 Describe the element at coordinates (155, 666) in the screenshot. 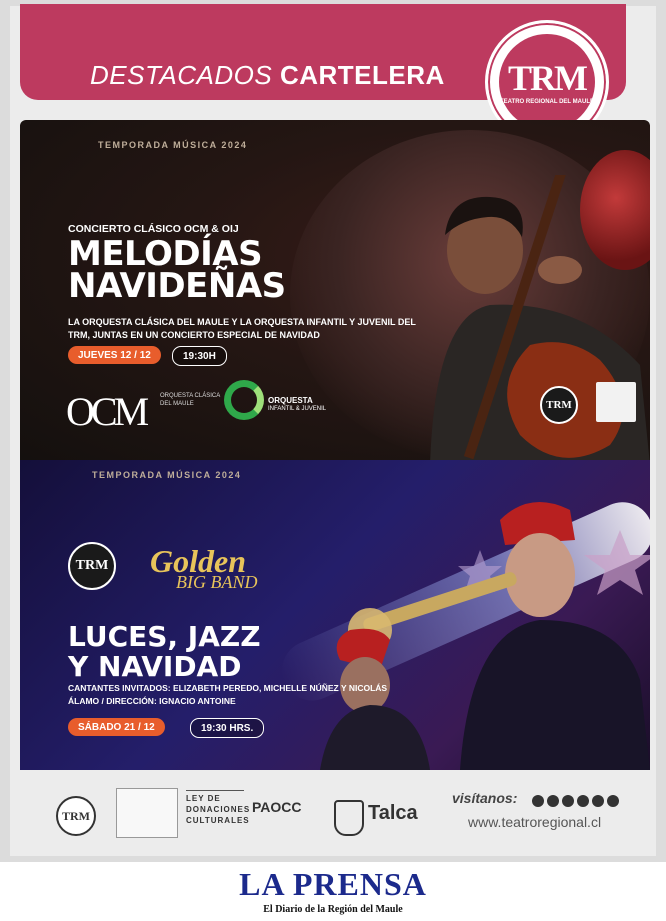

I see `concert-title-line2: Y NAVIDAD` at that location.